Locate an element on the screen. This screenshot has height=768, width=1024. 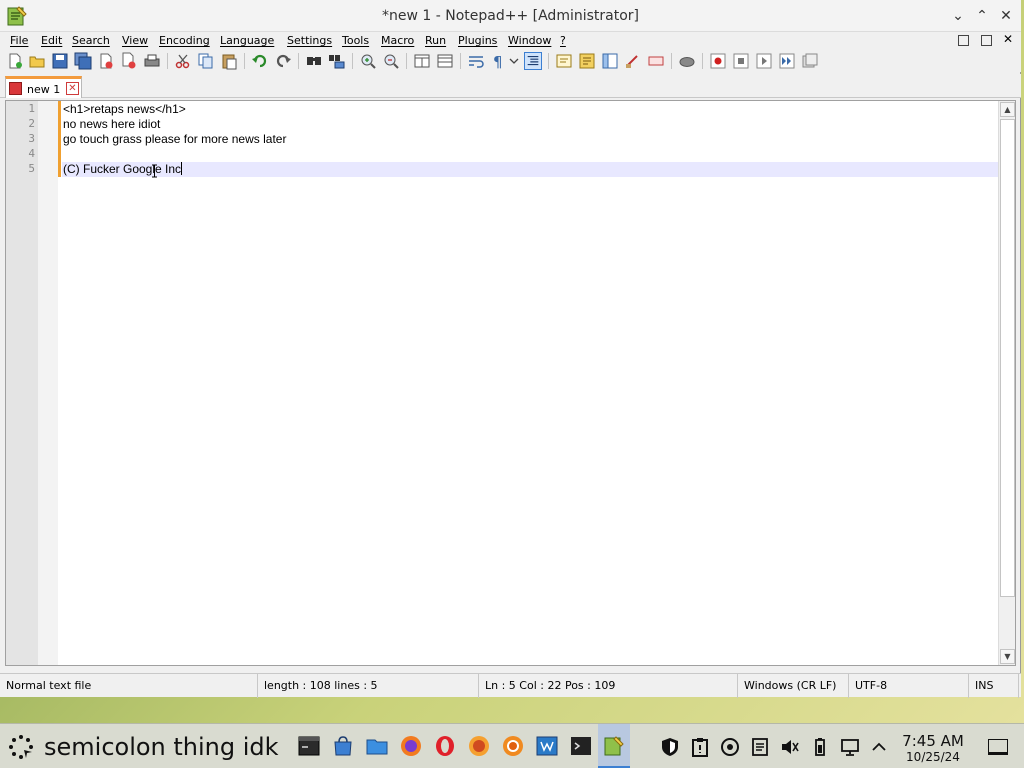
firefox-alt-icon is located at coordinates (479, 746).